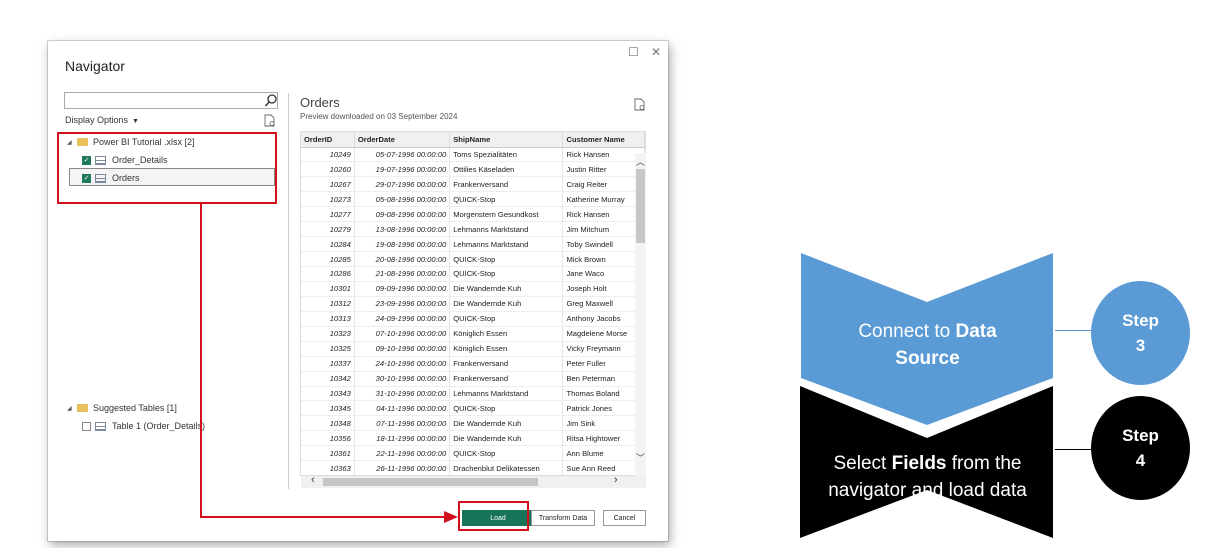 The image size is (1216, 548). What do you see at coordinates (402, 289) in the screenshot?
I see `table-cell: 09-09-1996 00:00:00` at bounding box center [402, 289].